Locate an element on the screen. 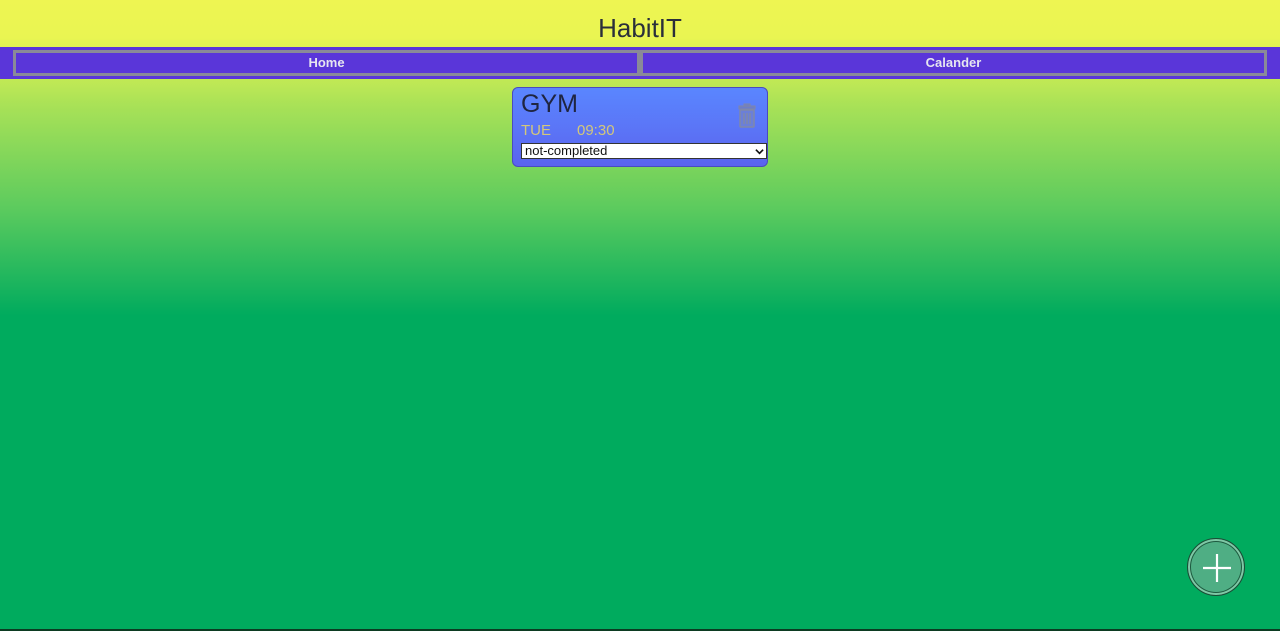 The image size is (1280, 631). chevron-down-icon is located at coordinates (759, 152).